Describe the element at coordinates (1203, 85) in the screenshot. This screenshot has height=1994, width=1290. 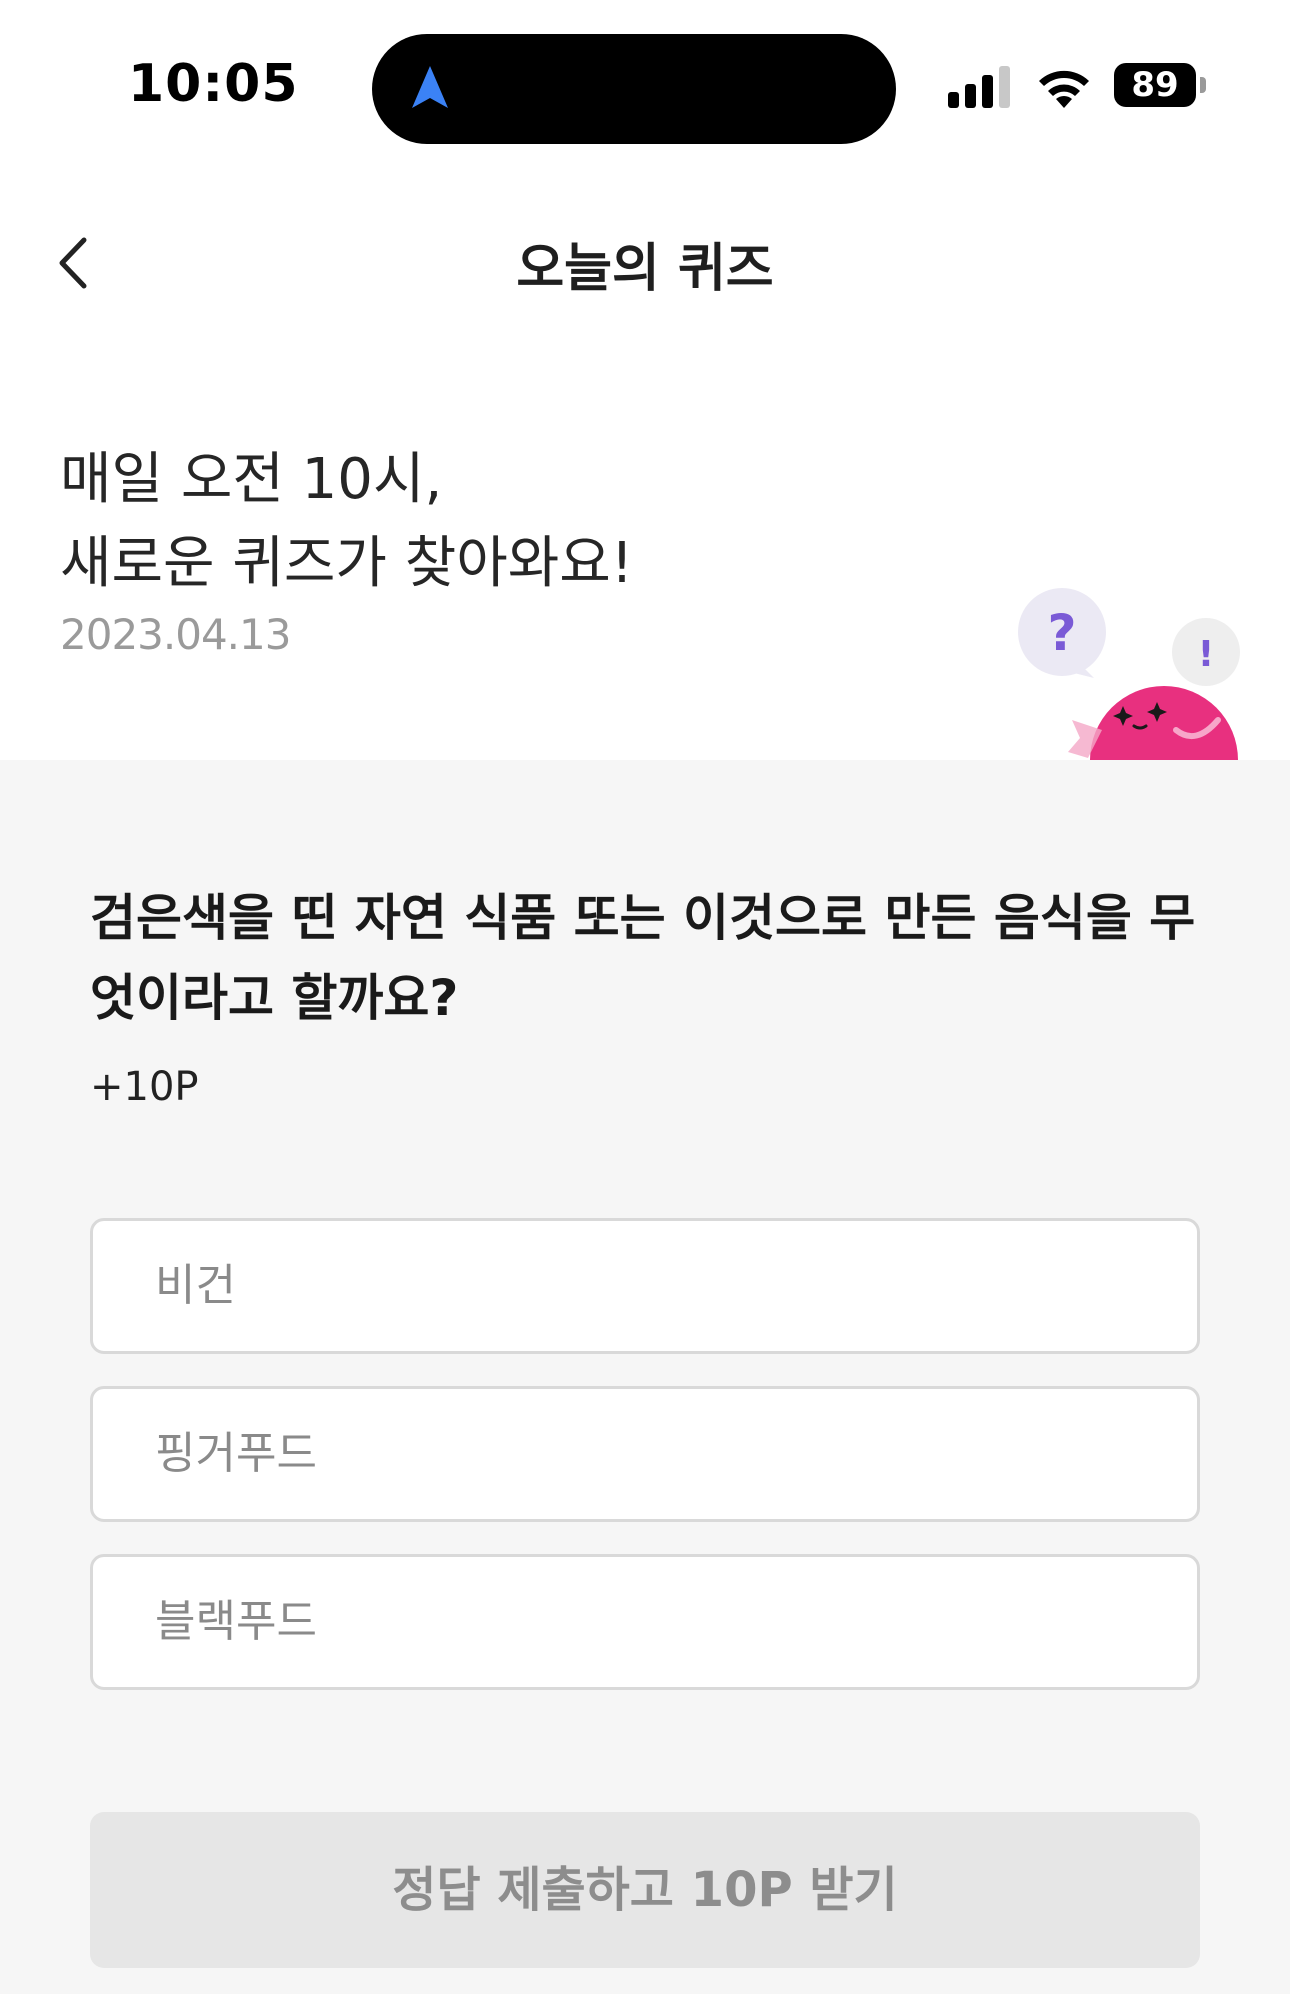
I see `battery-cap` at that location.